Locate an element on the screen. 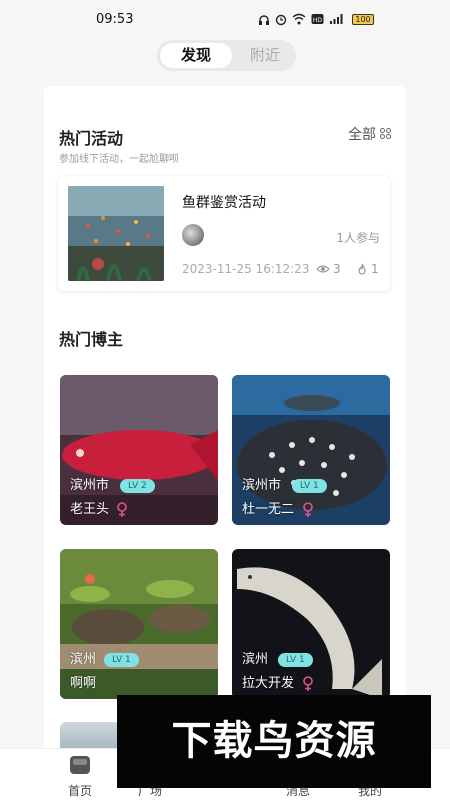  signal-icon is located at coordinates (336, 19).